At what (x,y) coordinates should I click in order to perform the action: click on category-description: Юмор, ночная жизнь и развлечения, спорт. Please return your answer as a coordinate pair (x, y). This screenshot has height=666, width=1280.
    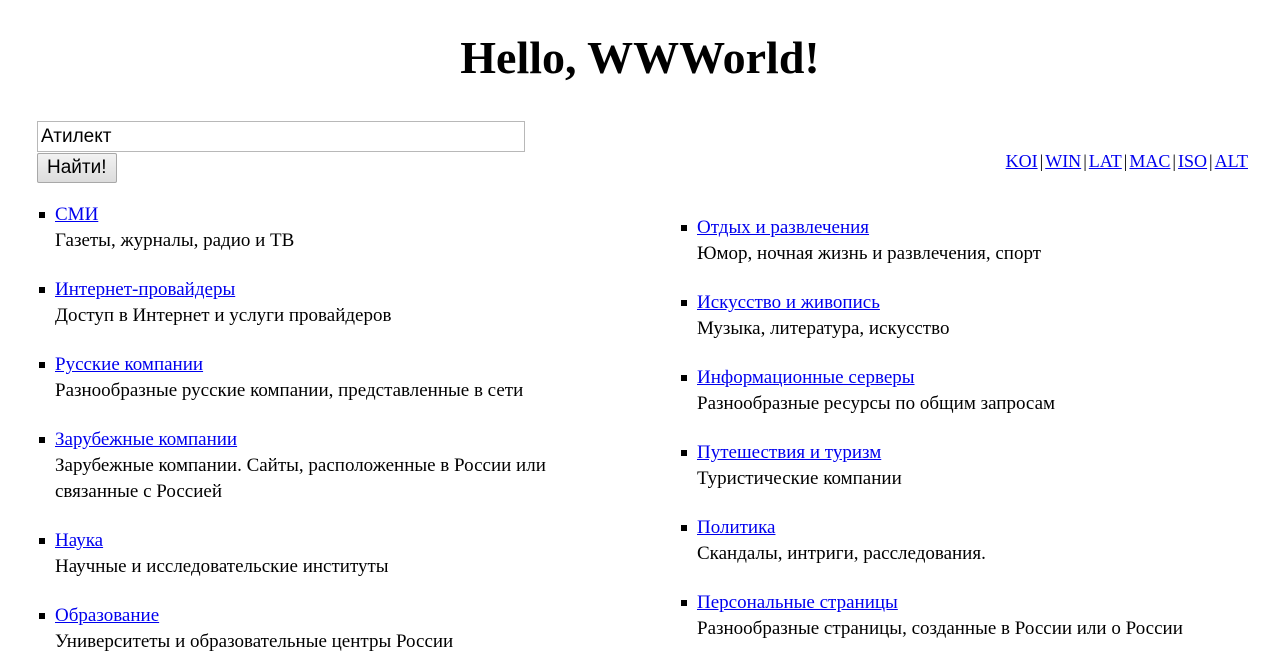
    Looking at the image, I should click on (869, 253).